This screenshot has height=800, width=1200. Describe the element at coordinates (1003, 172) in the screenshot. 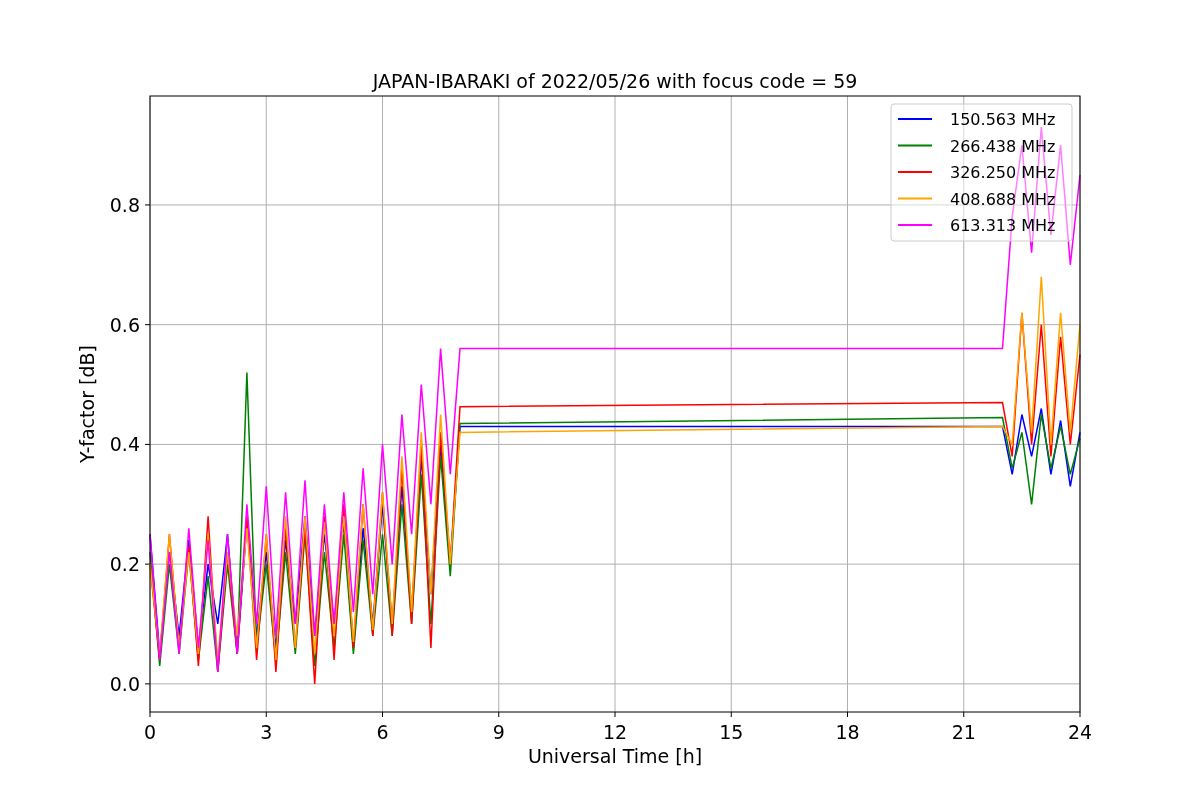

I see `legend-label: 326.250 MHz` at that location.